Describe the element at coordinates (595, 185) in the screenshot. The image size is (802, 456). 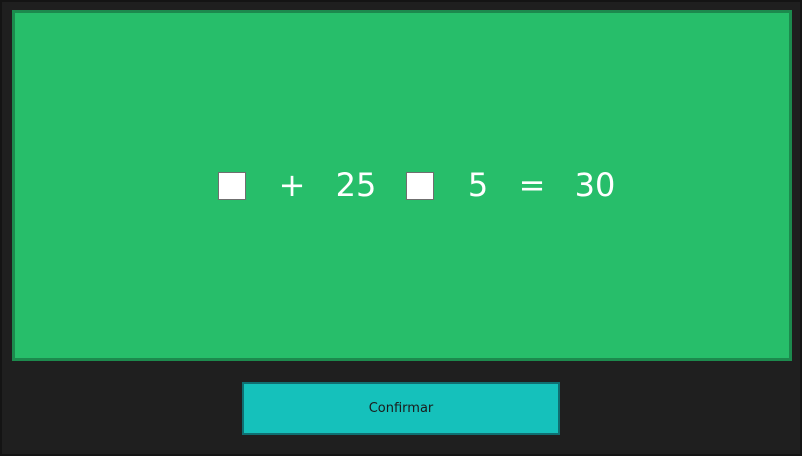
I see `number-thirty: 30` at that location.